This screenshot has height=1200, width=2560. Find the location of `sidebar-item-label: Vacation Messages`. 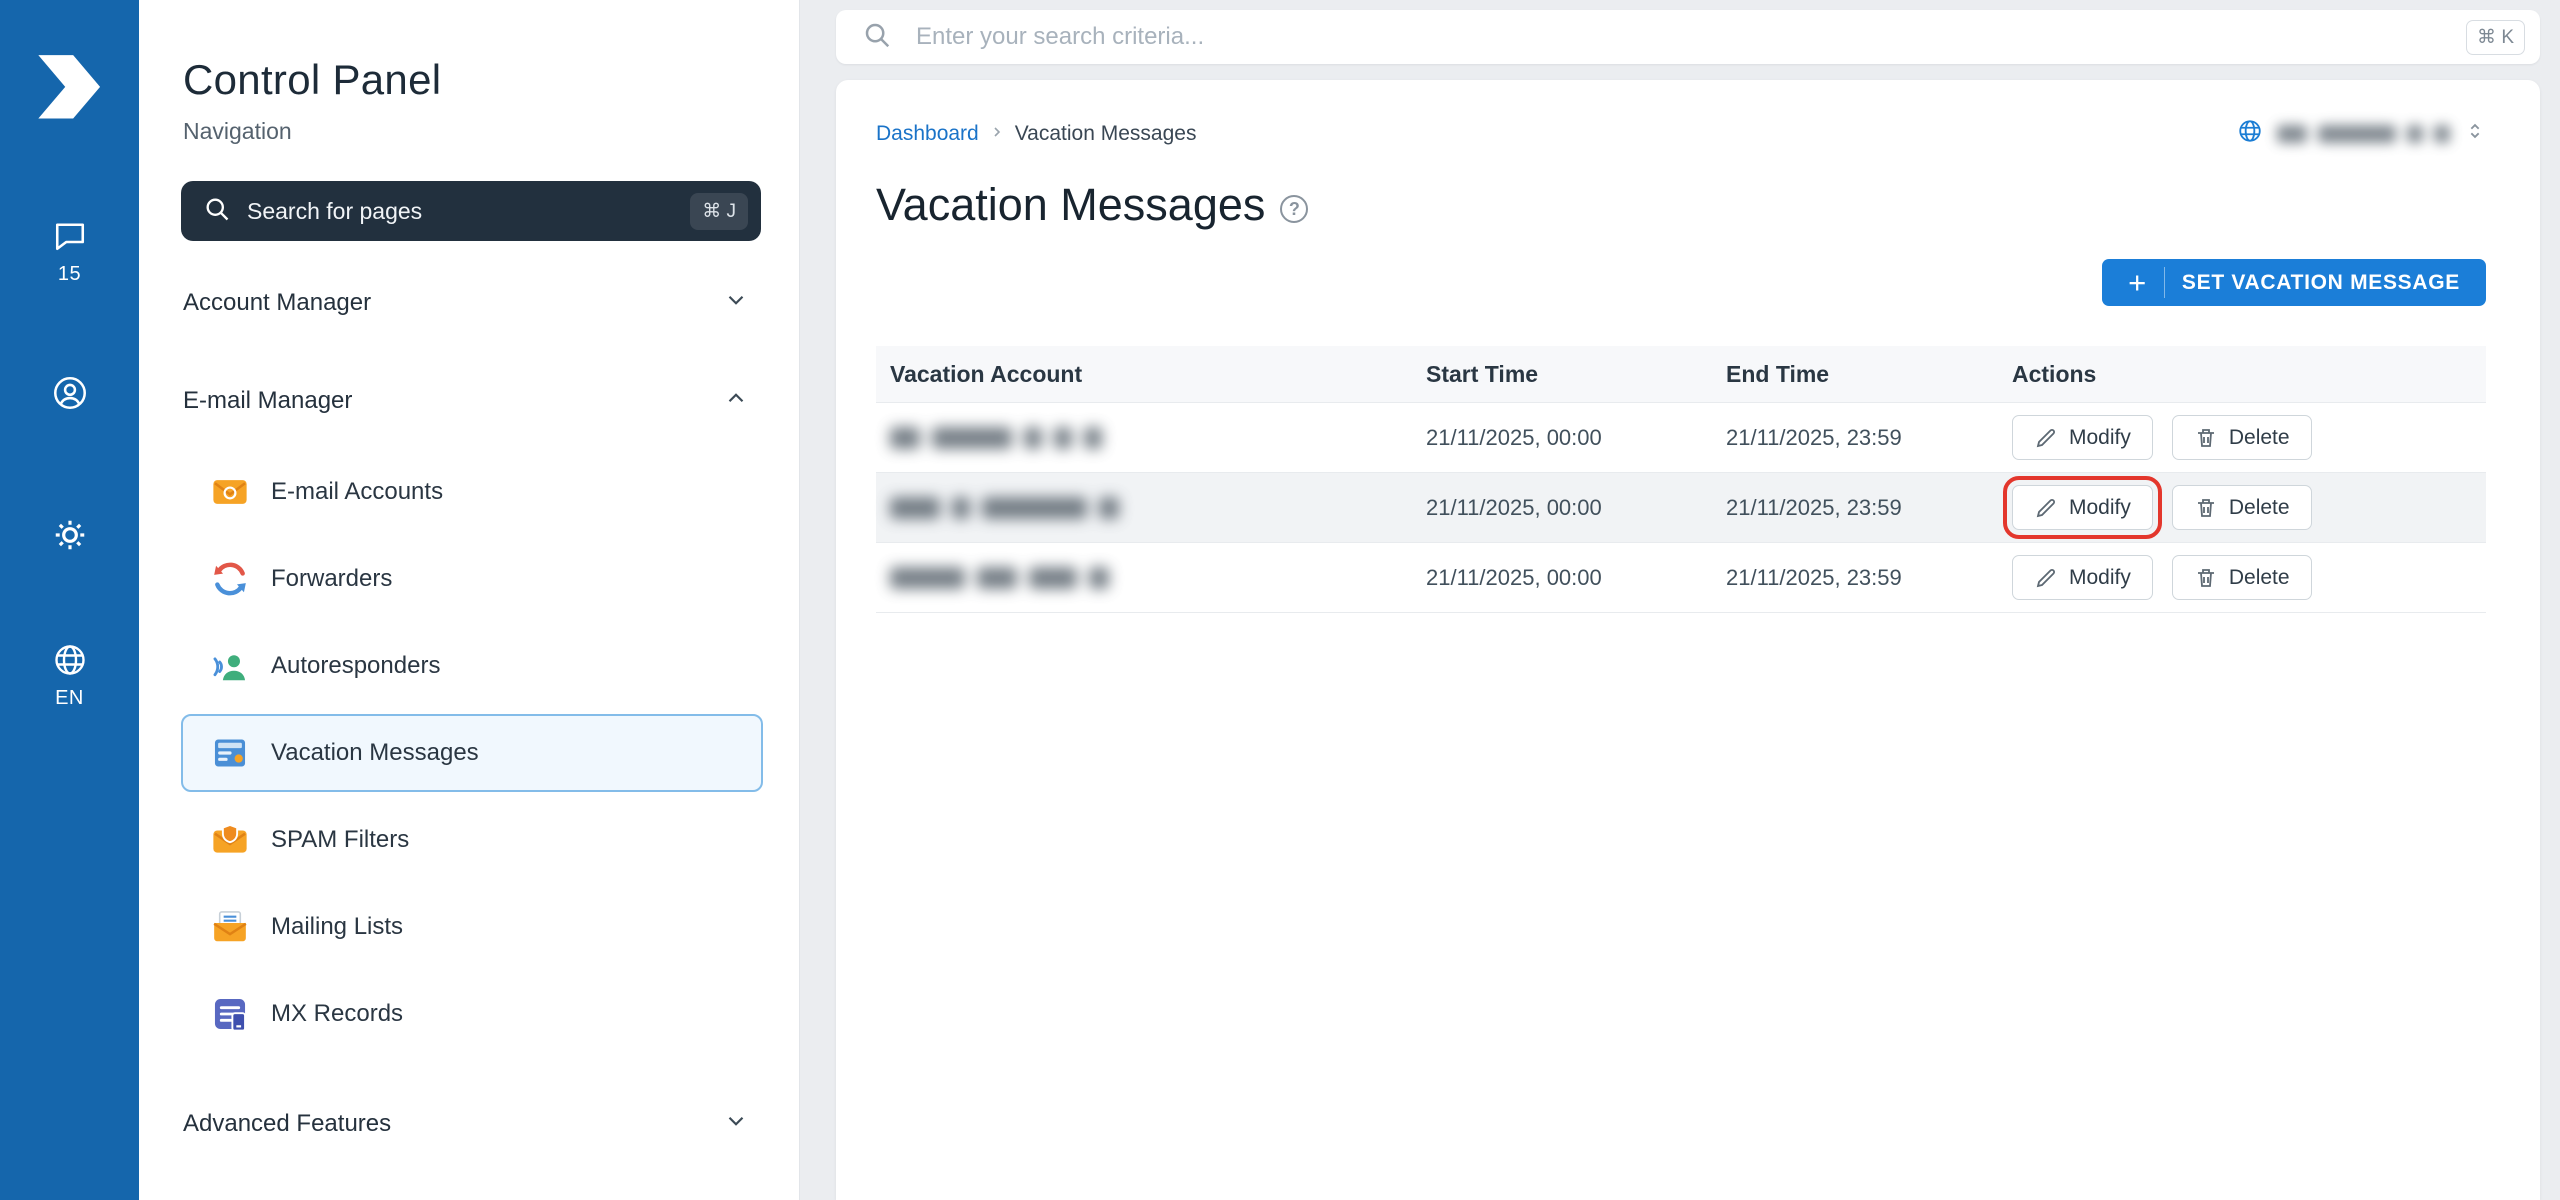

sidebar-item-label: Vacation Messages is located at coordinates (375, 752).